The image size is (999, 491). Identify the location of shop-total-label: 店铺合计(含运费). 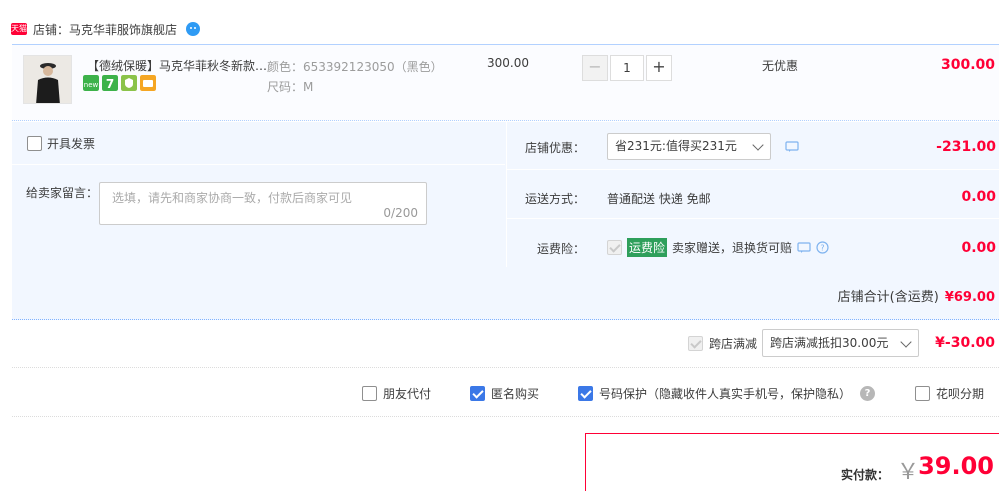
(888, 297).